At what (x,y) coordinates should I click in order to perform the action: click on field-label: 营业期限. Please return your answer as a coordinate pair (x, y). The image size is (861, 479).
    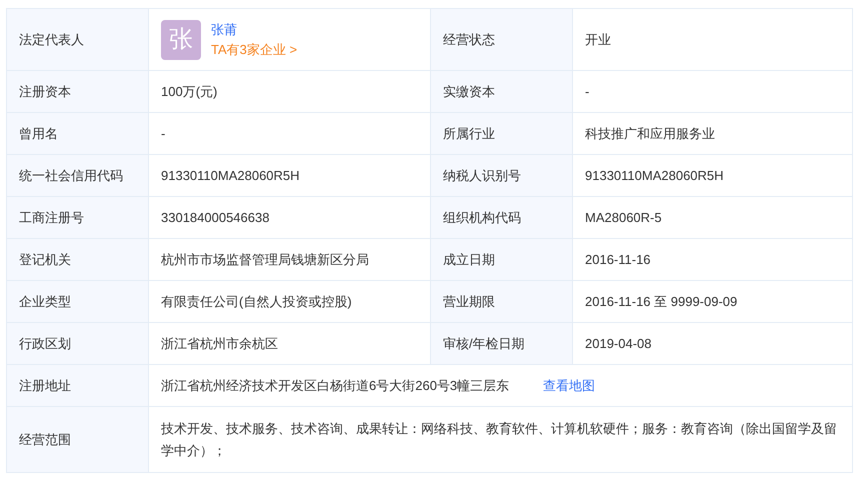
    Looking at the image, I should click on (501, 301).